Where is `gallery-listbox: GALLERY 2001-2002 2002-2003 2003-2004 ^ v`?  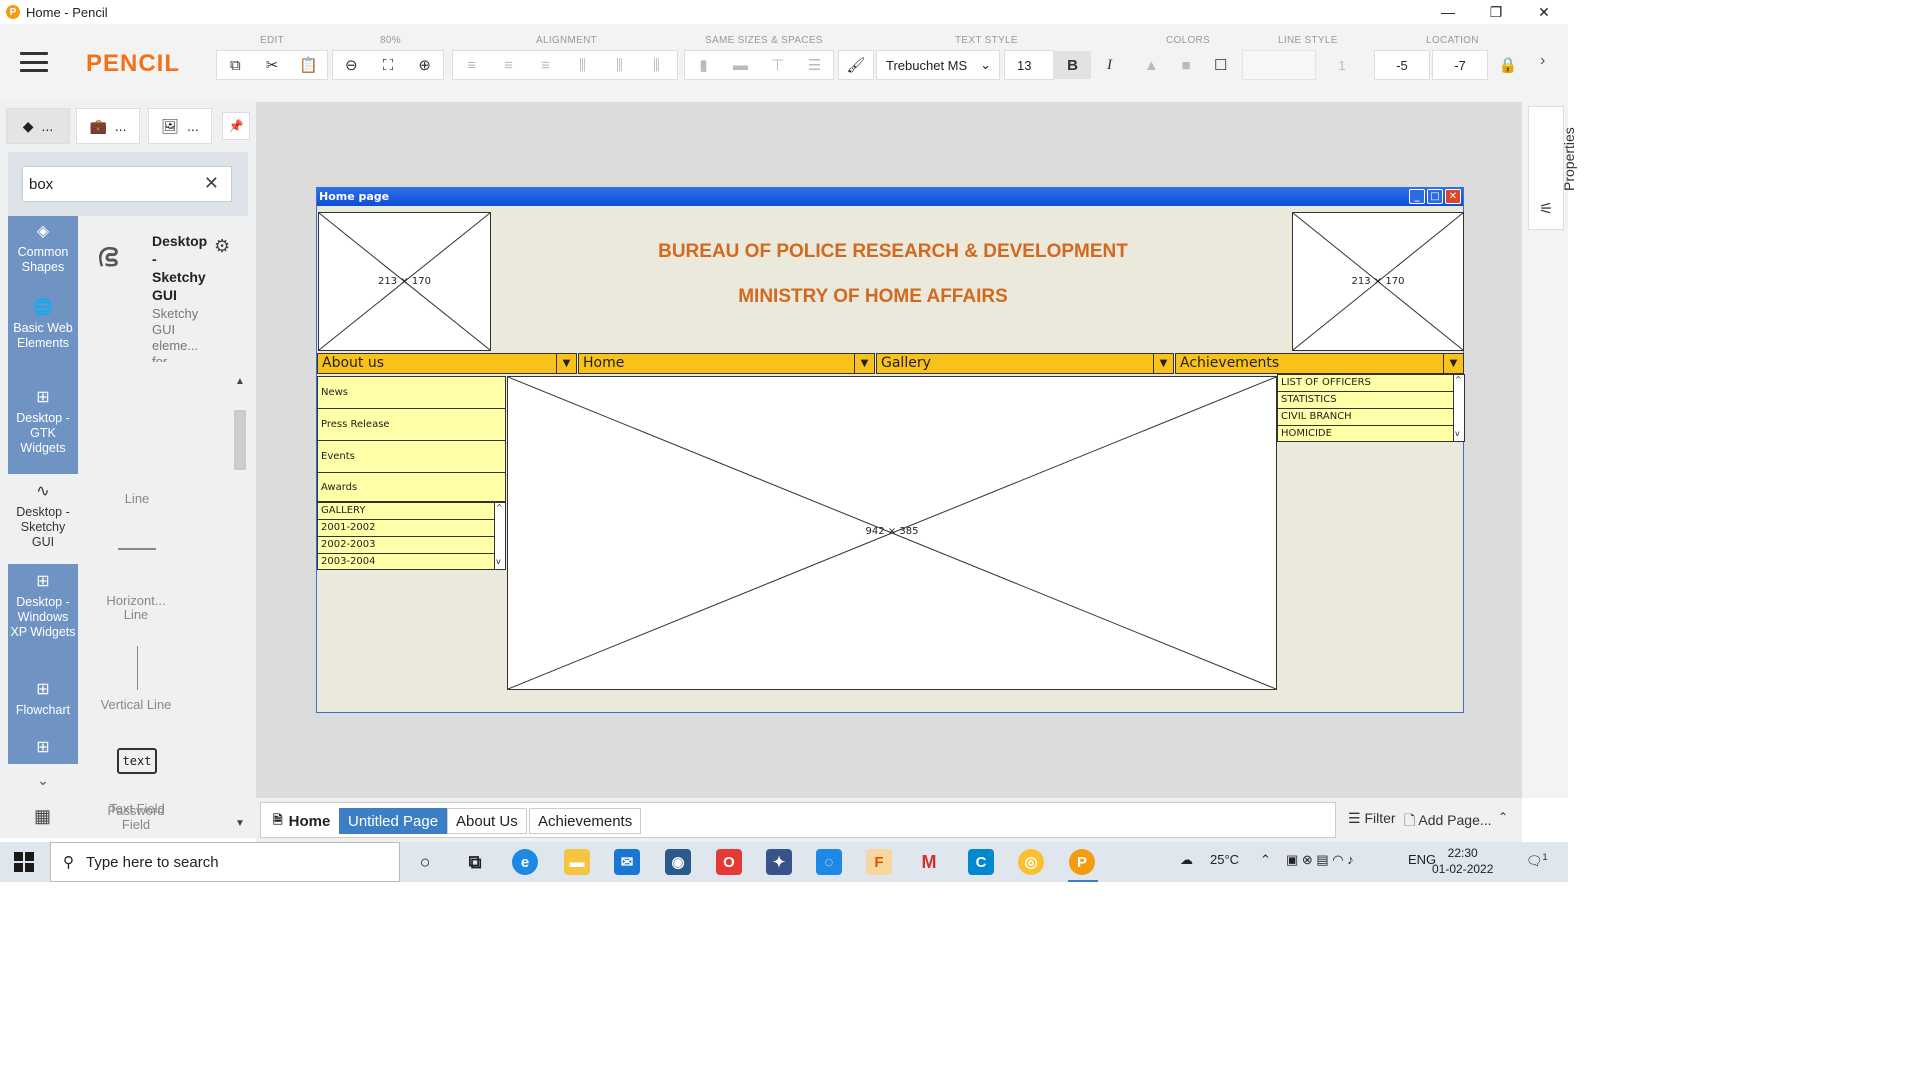
gallery-listbox: GALLERY 2001-2002 2002-2003 2003-2004 ^ v is located at coordinates (411, 536).